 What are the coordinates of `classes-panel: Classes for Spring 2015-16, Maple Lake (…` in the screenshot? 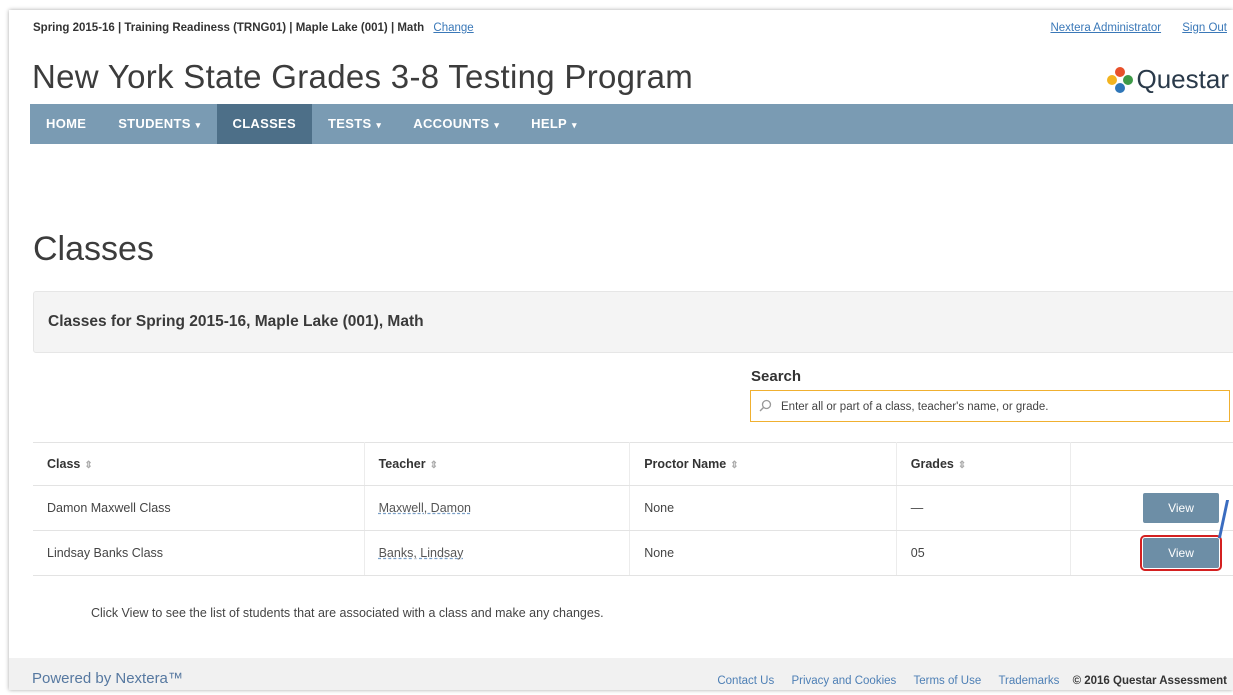 It's located at (633, 322).